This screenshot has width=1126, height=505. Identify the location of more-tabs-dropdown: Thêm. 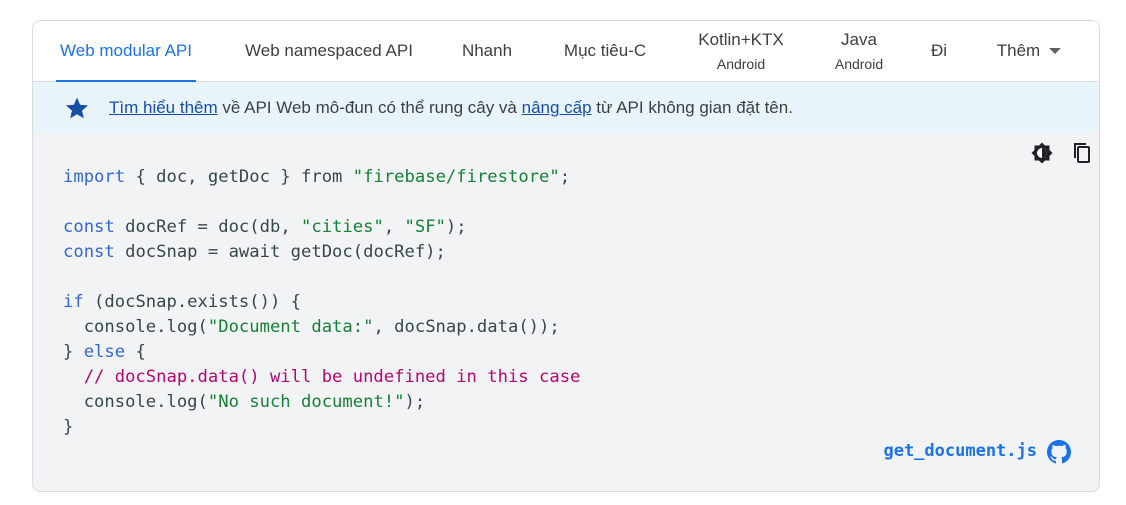
(1029, 51).